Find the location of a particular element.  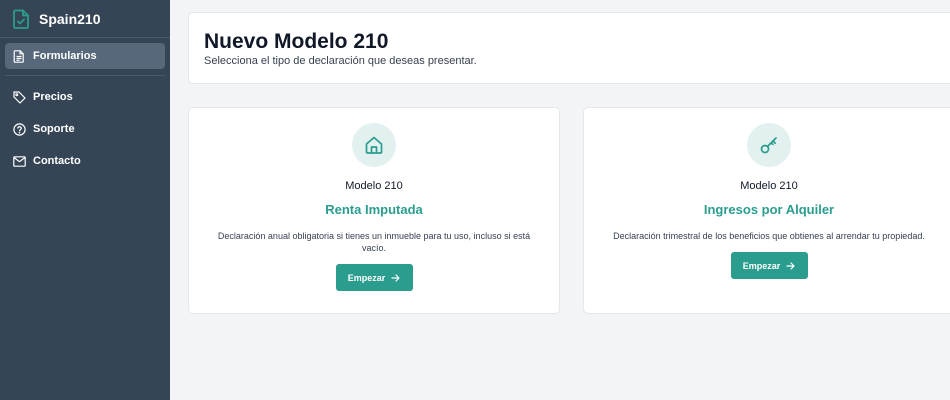

sidebar-item-precios: Precios is located at coordinates (85, 97).